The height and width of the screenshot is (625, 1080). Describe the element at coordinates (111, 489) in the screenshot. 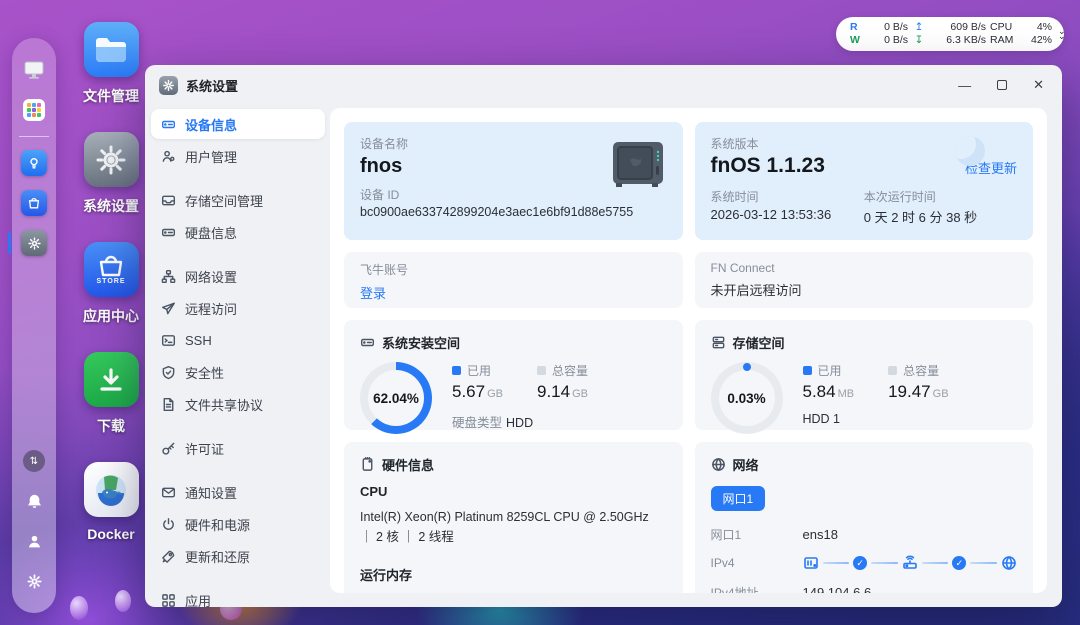

I see `docker-whale-icon` at that location.